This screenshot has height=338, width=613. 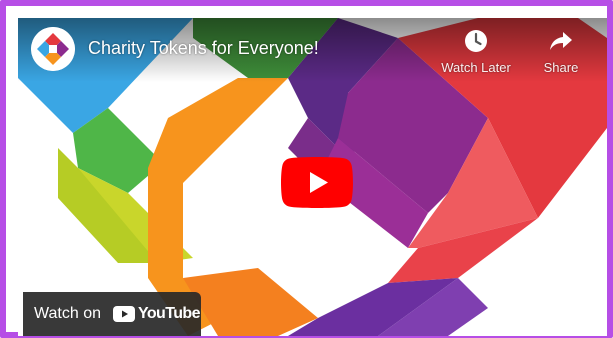 I want to click on play-button, so click(x=317, y=182).